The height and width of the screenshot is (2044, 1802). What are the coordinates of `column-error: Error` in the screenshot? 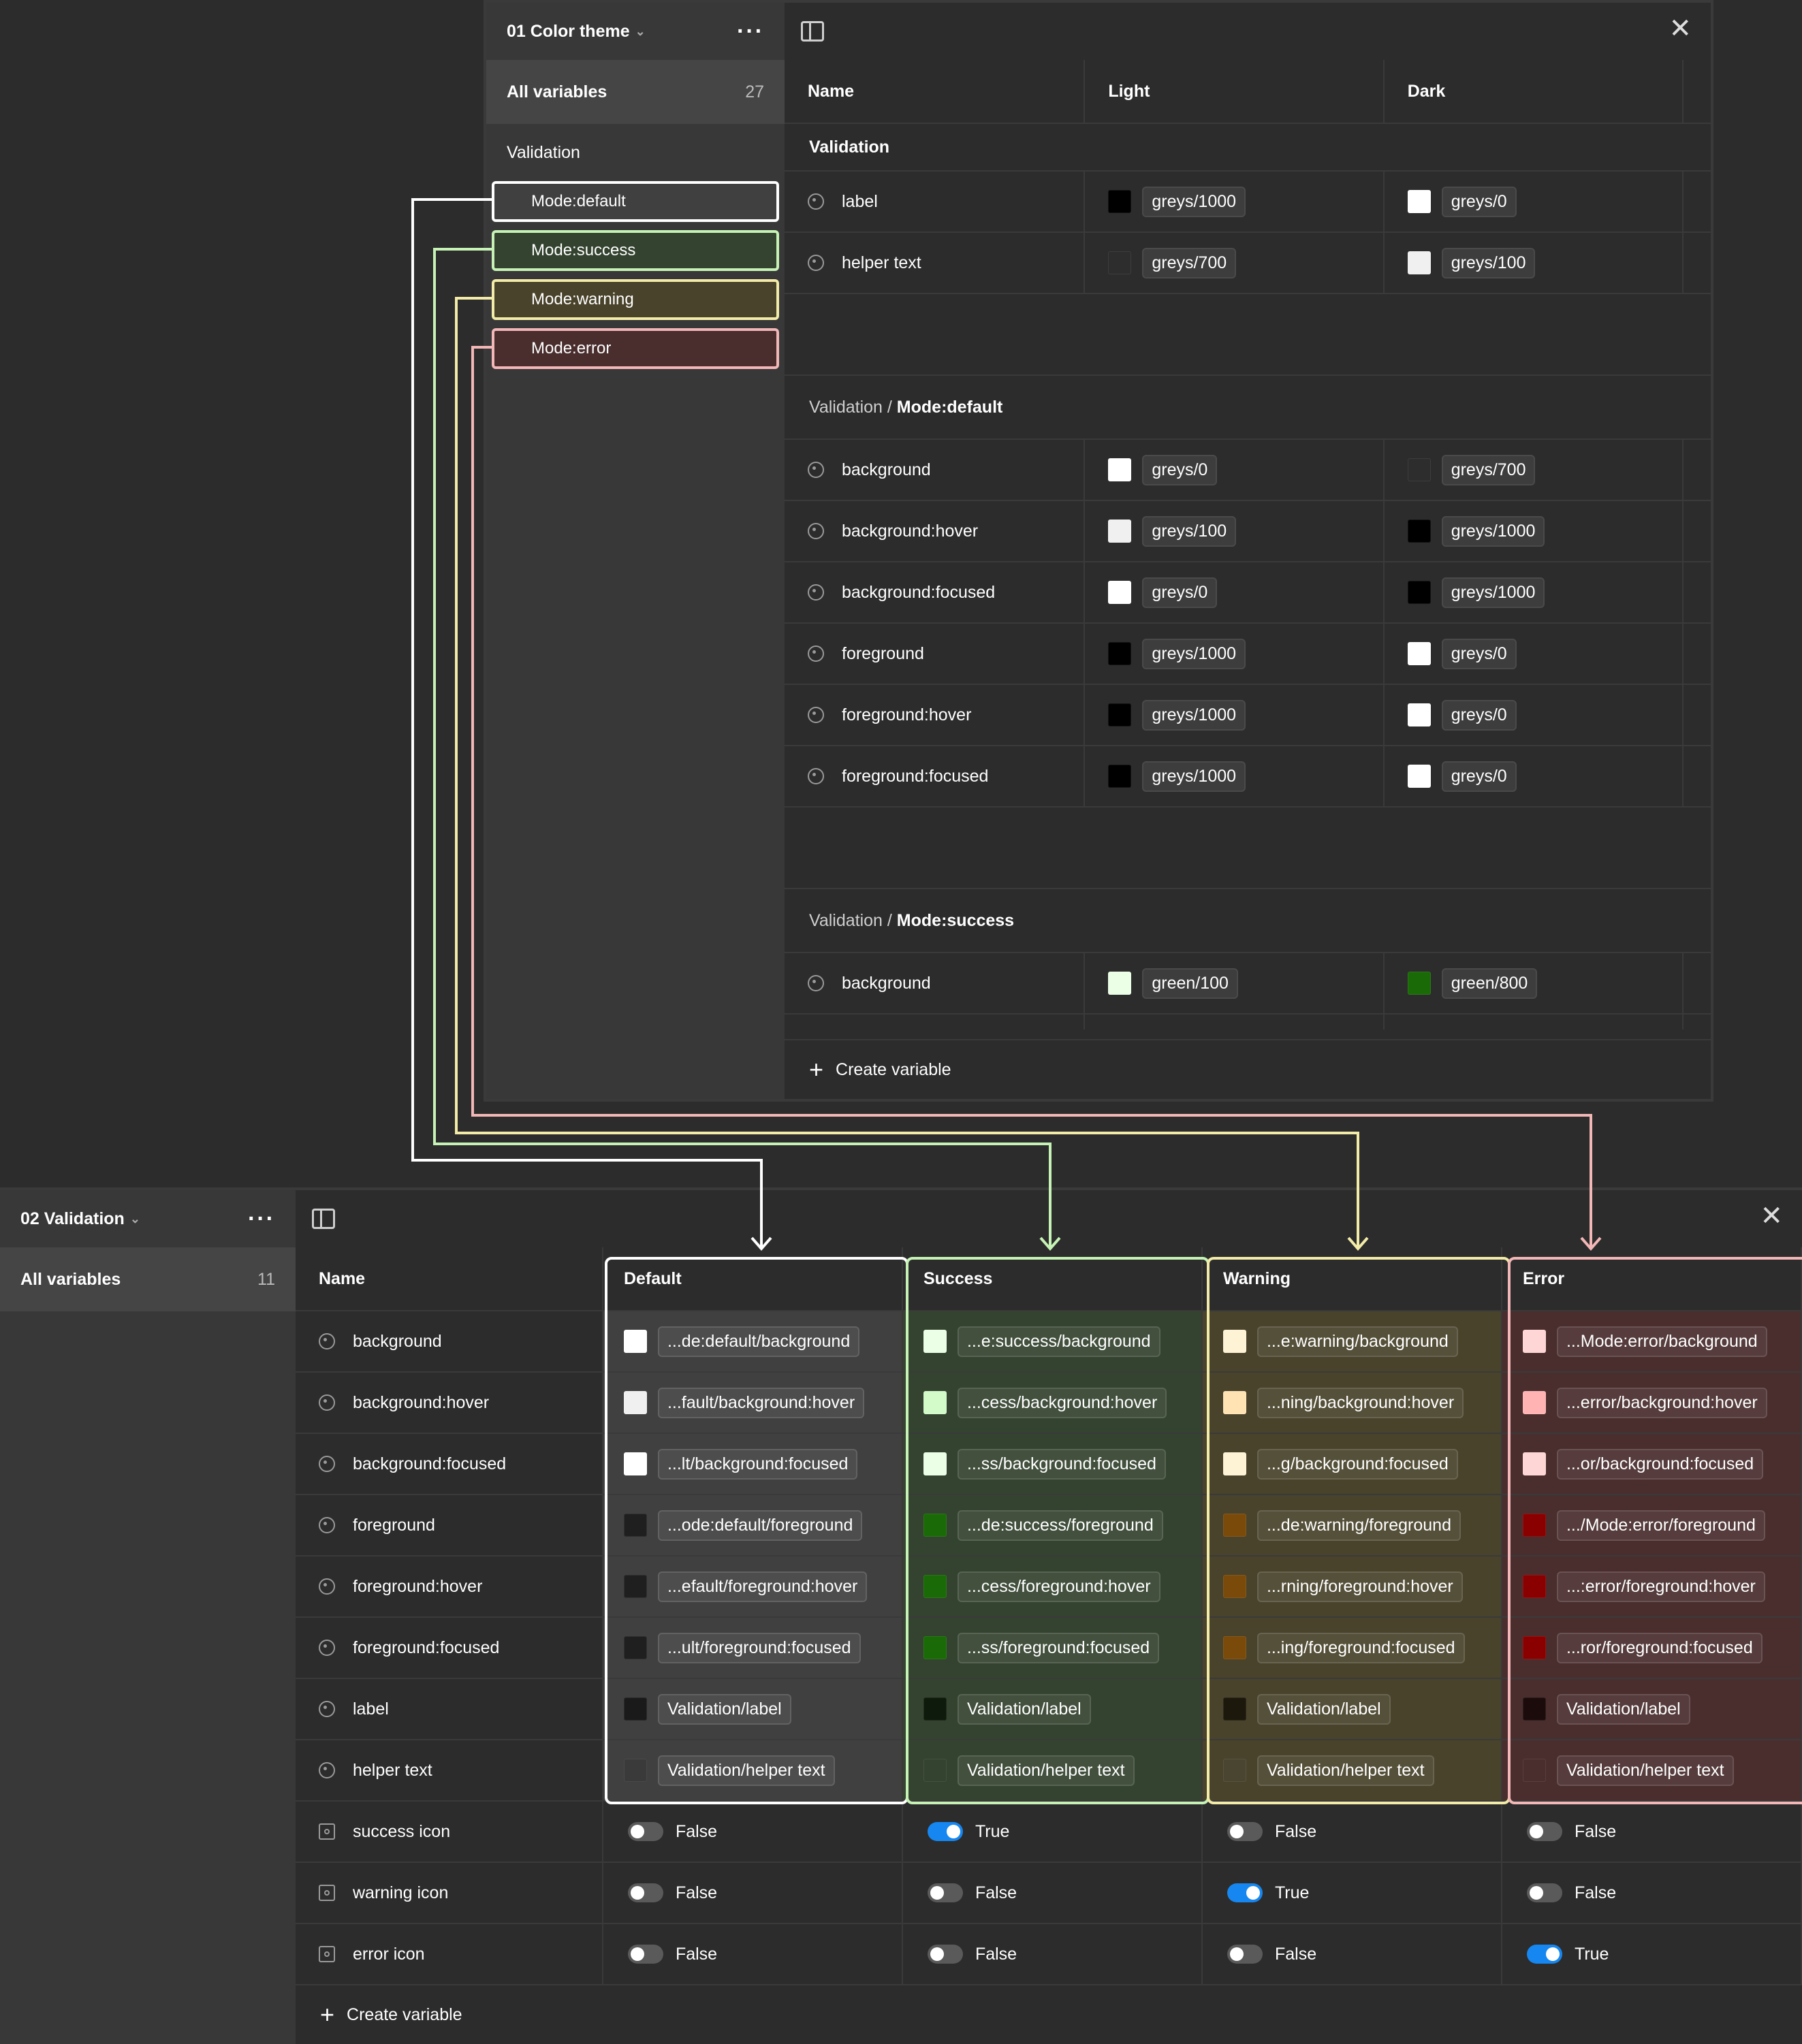 It's located at (1652, 1278).